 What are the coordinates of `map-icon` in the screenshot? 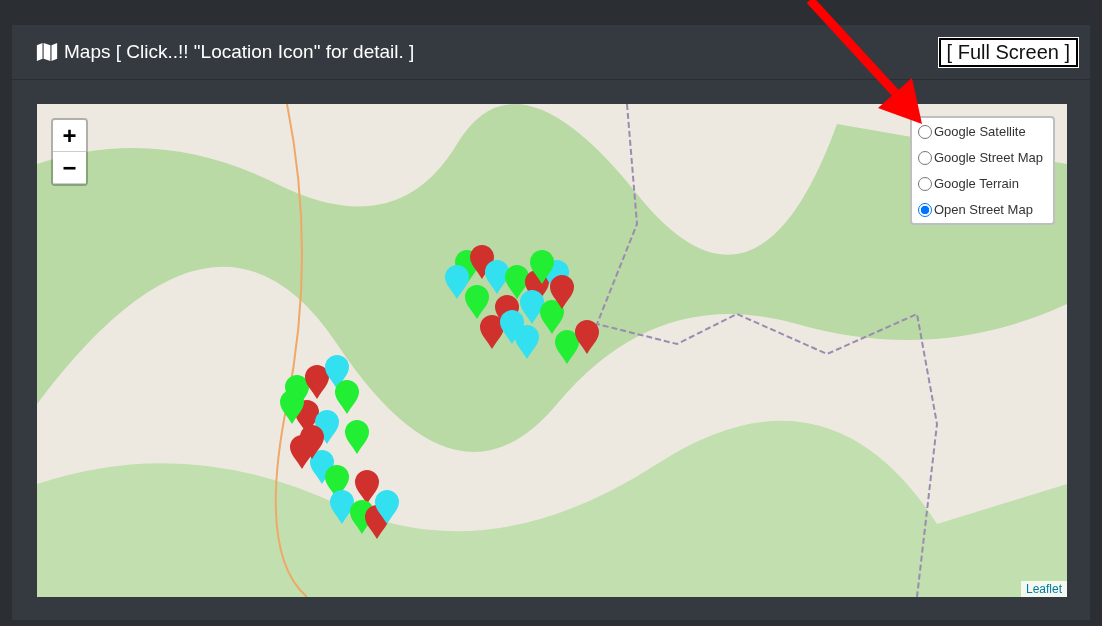 It's located at (47, 52).